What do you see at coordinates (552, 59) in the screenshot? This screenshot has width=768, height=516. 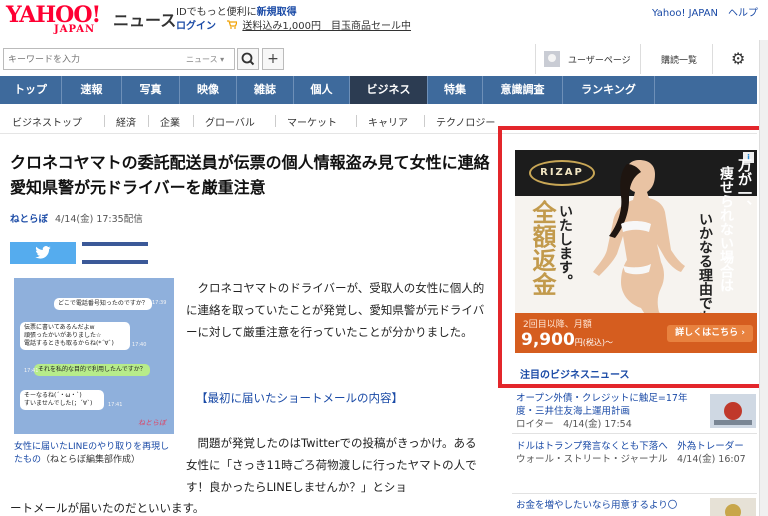 I see `avatar-icon` at bounding box center [552, 59].